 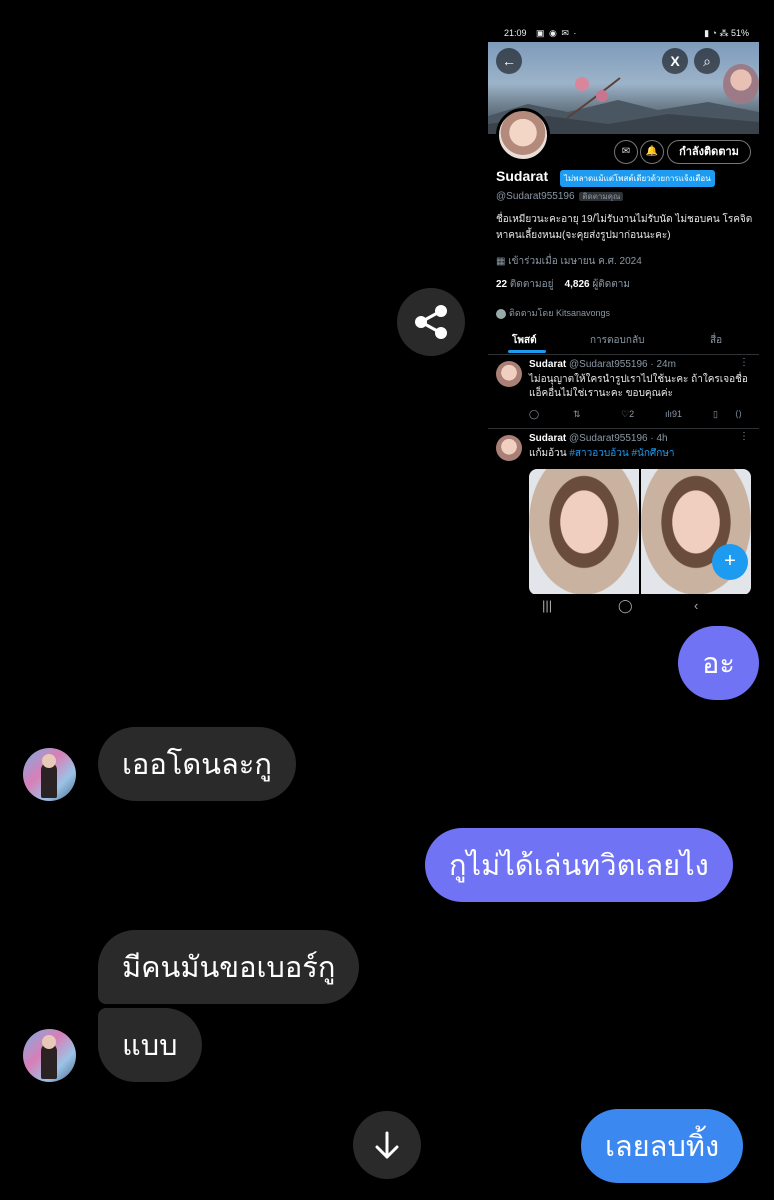 I want to click on compose-button: +, so click(x=730, y=562).